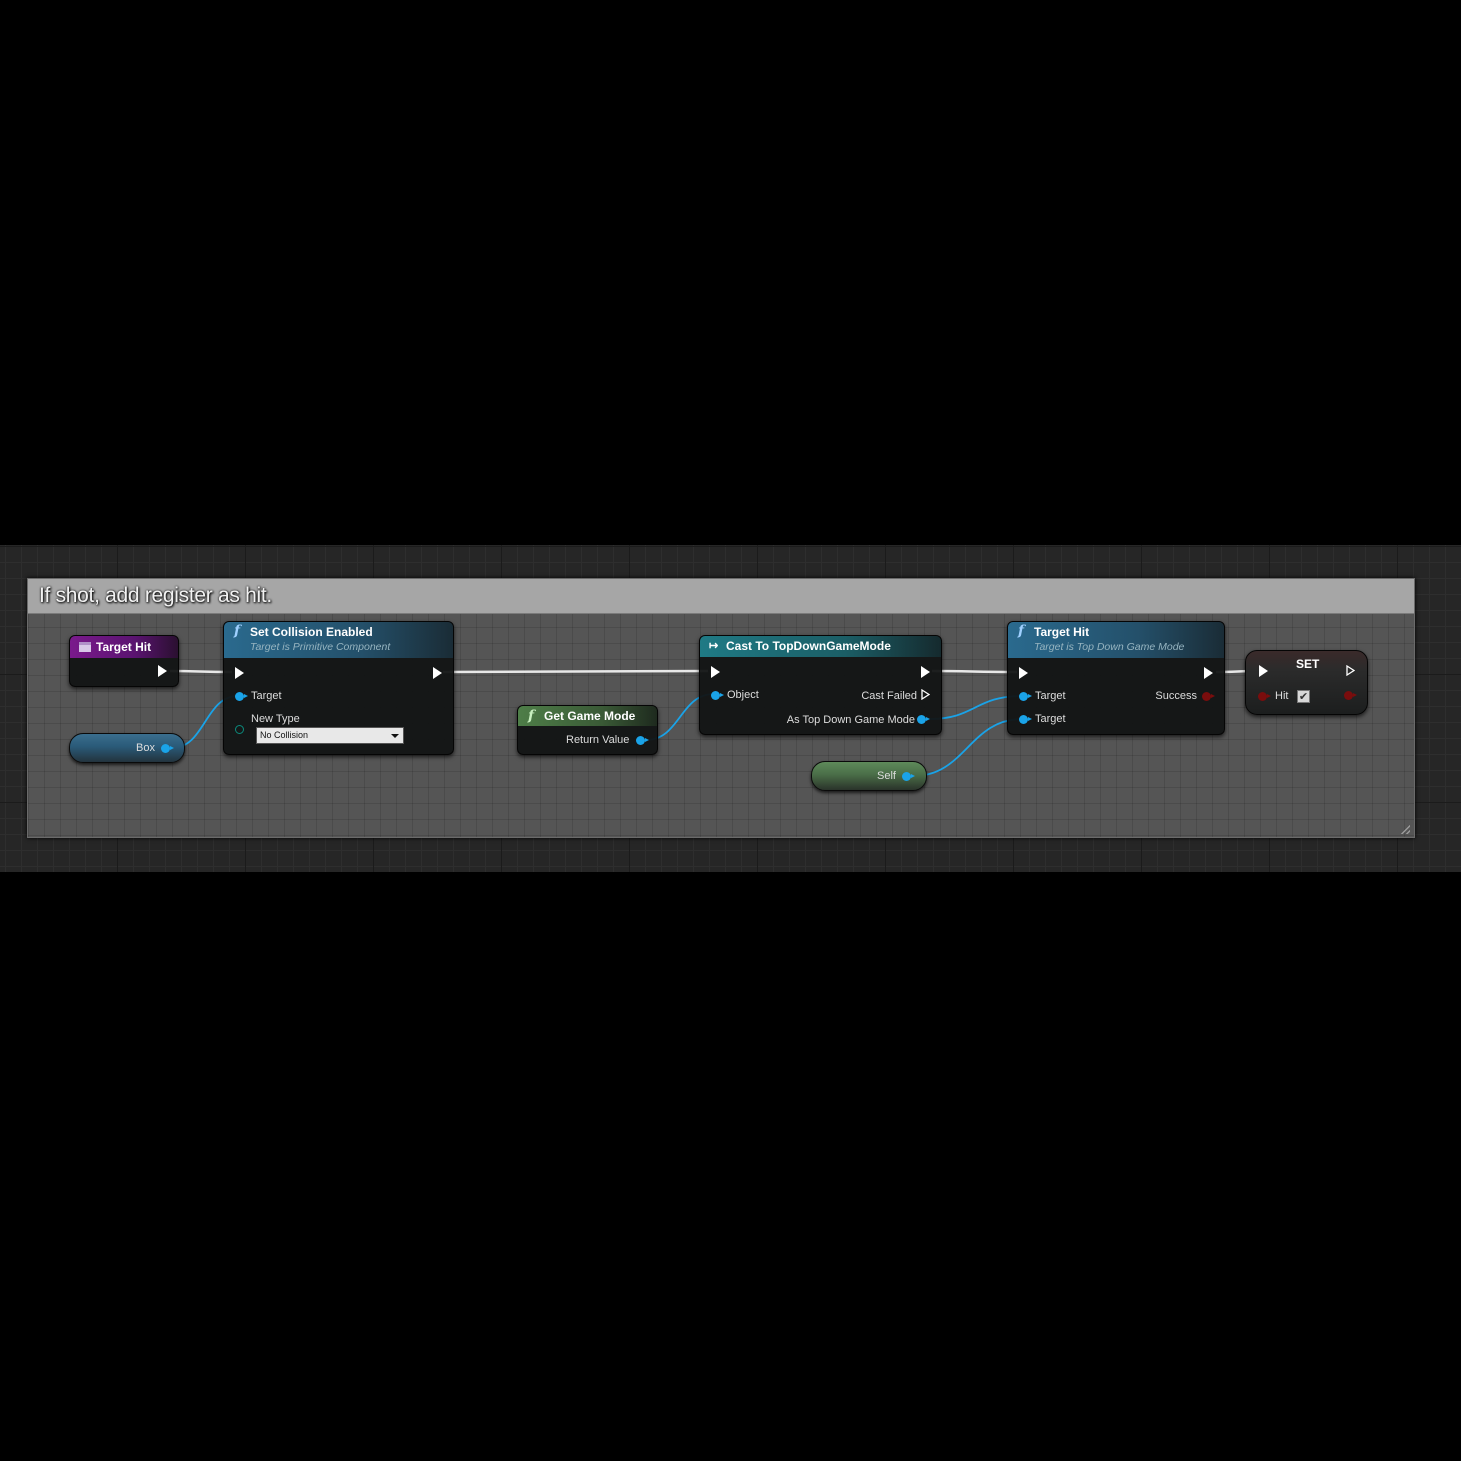 The width and height of the screenshot is (1461, 1461). Describe the element at coordinates (1308, 664) in the screenshot. I see `set-title: SET` at that location.